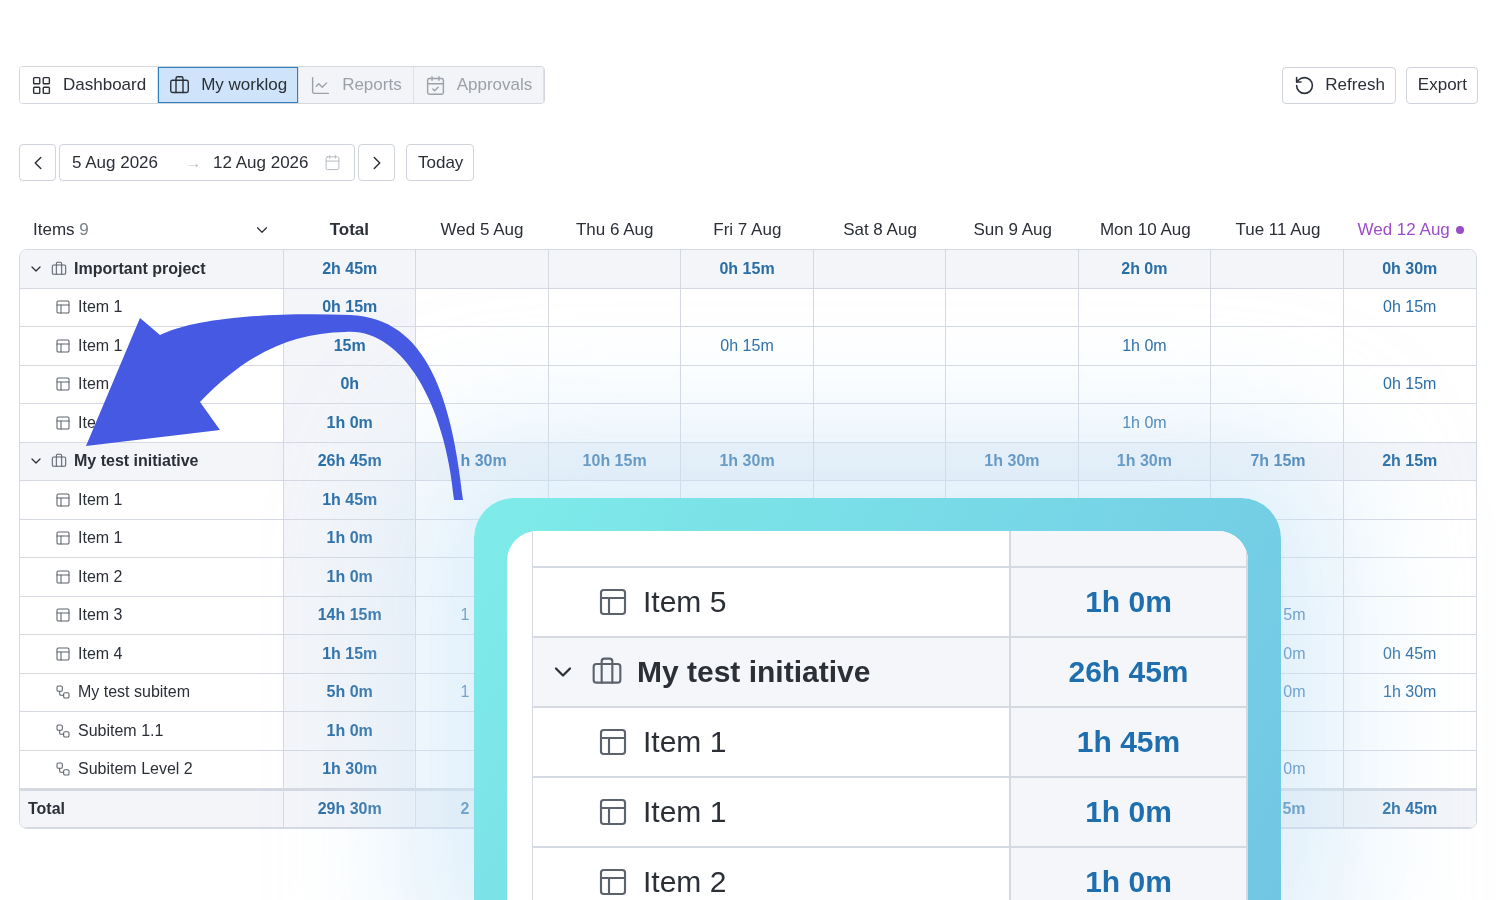 This screenshot has height=900, width=1500. What do you see at coordinates (1409, 269) in the screenshot?
I see `table-cell: 0h 30m` at bounding box center [1409, 269].